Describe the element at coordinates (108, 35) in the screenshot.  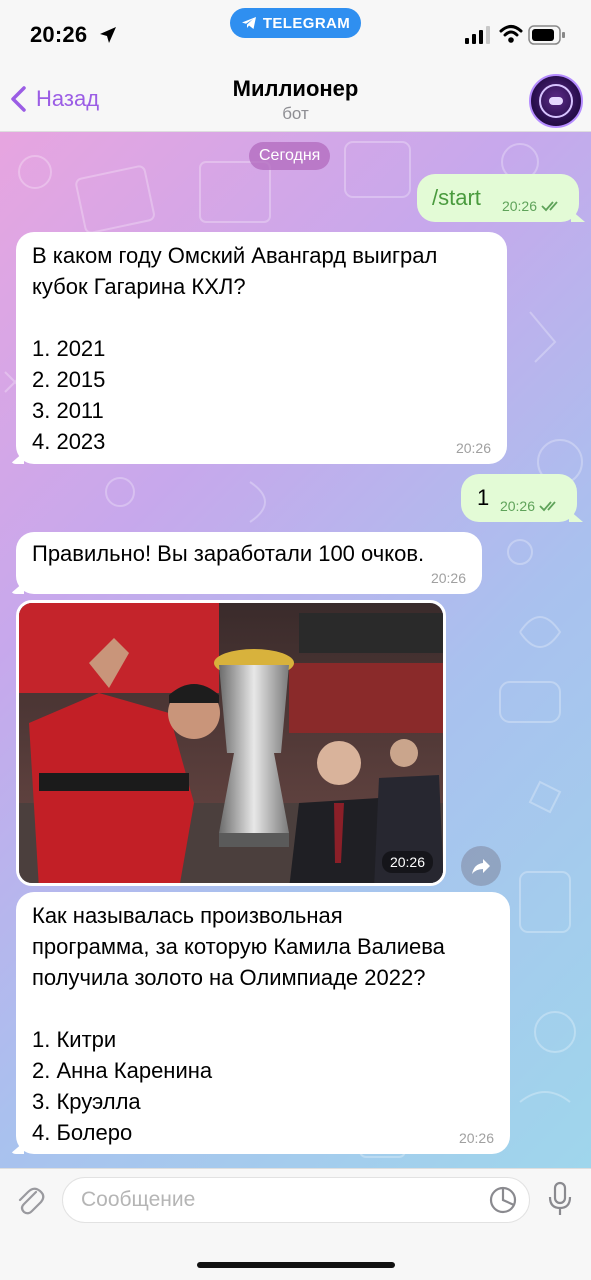
I see `location-arrow-icon` at that location.